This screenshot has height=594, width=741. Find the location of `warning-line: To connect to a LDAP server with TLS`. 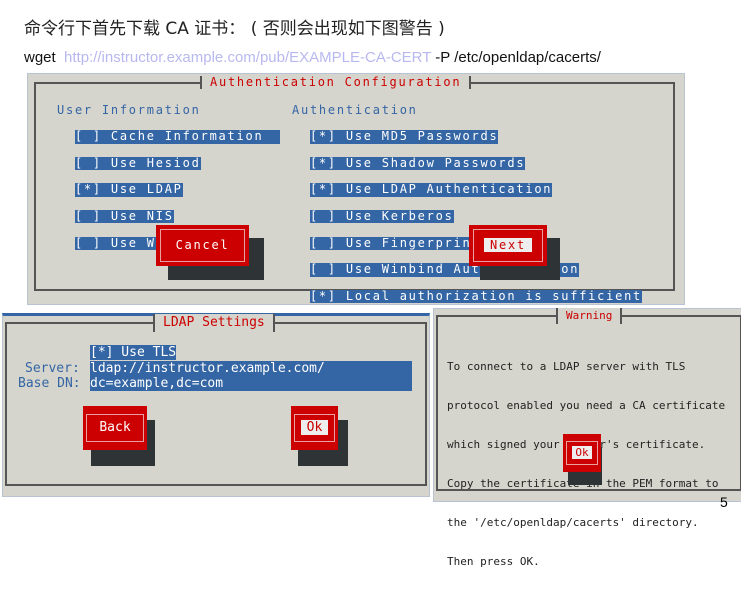

warning-line: To connect to a LDAP server with TLS is located at coordinates (566, 366).